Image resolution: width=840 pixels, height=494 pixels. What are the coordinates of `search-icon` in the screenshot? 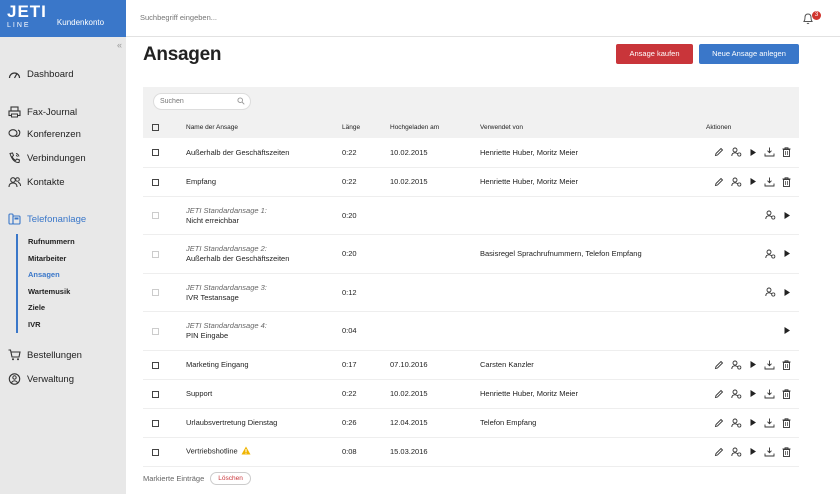 It's located at (241, 101).